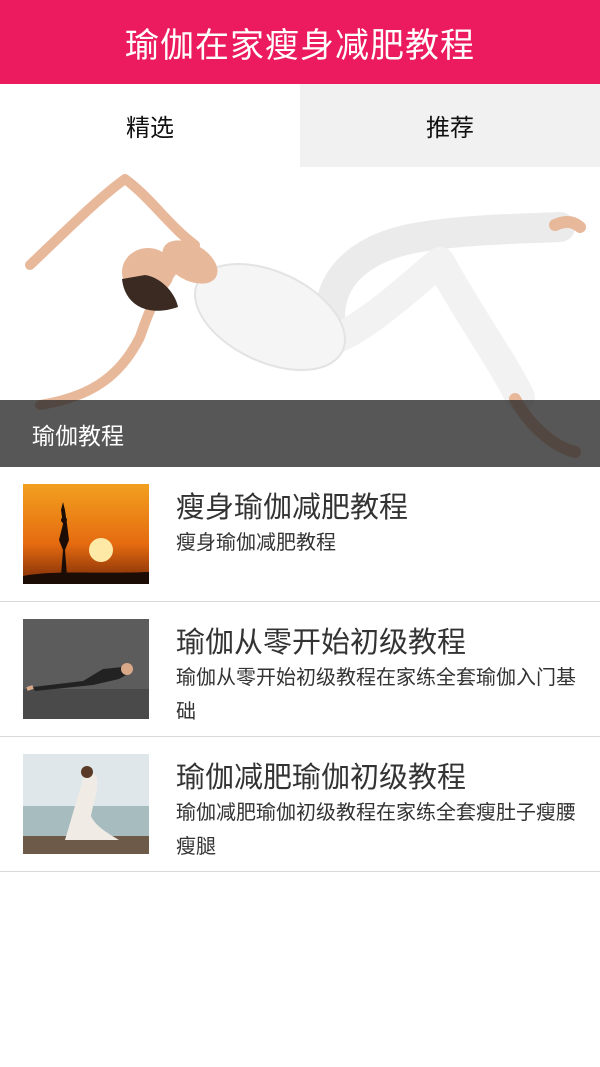  Describe the element at coordinates (86, 669) in the screenshot. I see `floor-pose-thumbnail` at that location.